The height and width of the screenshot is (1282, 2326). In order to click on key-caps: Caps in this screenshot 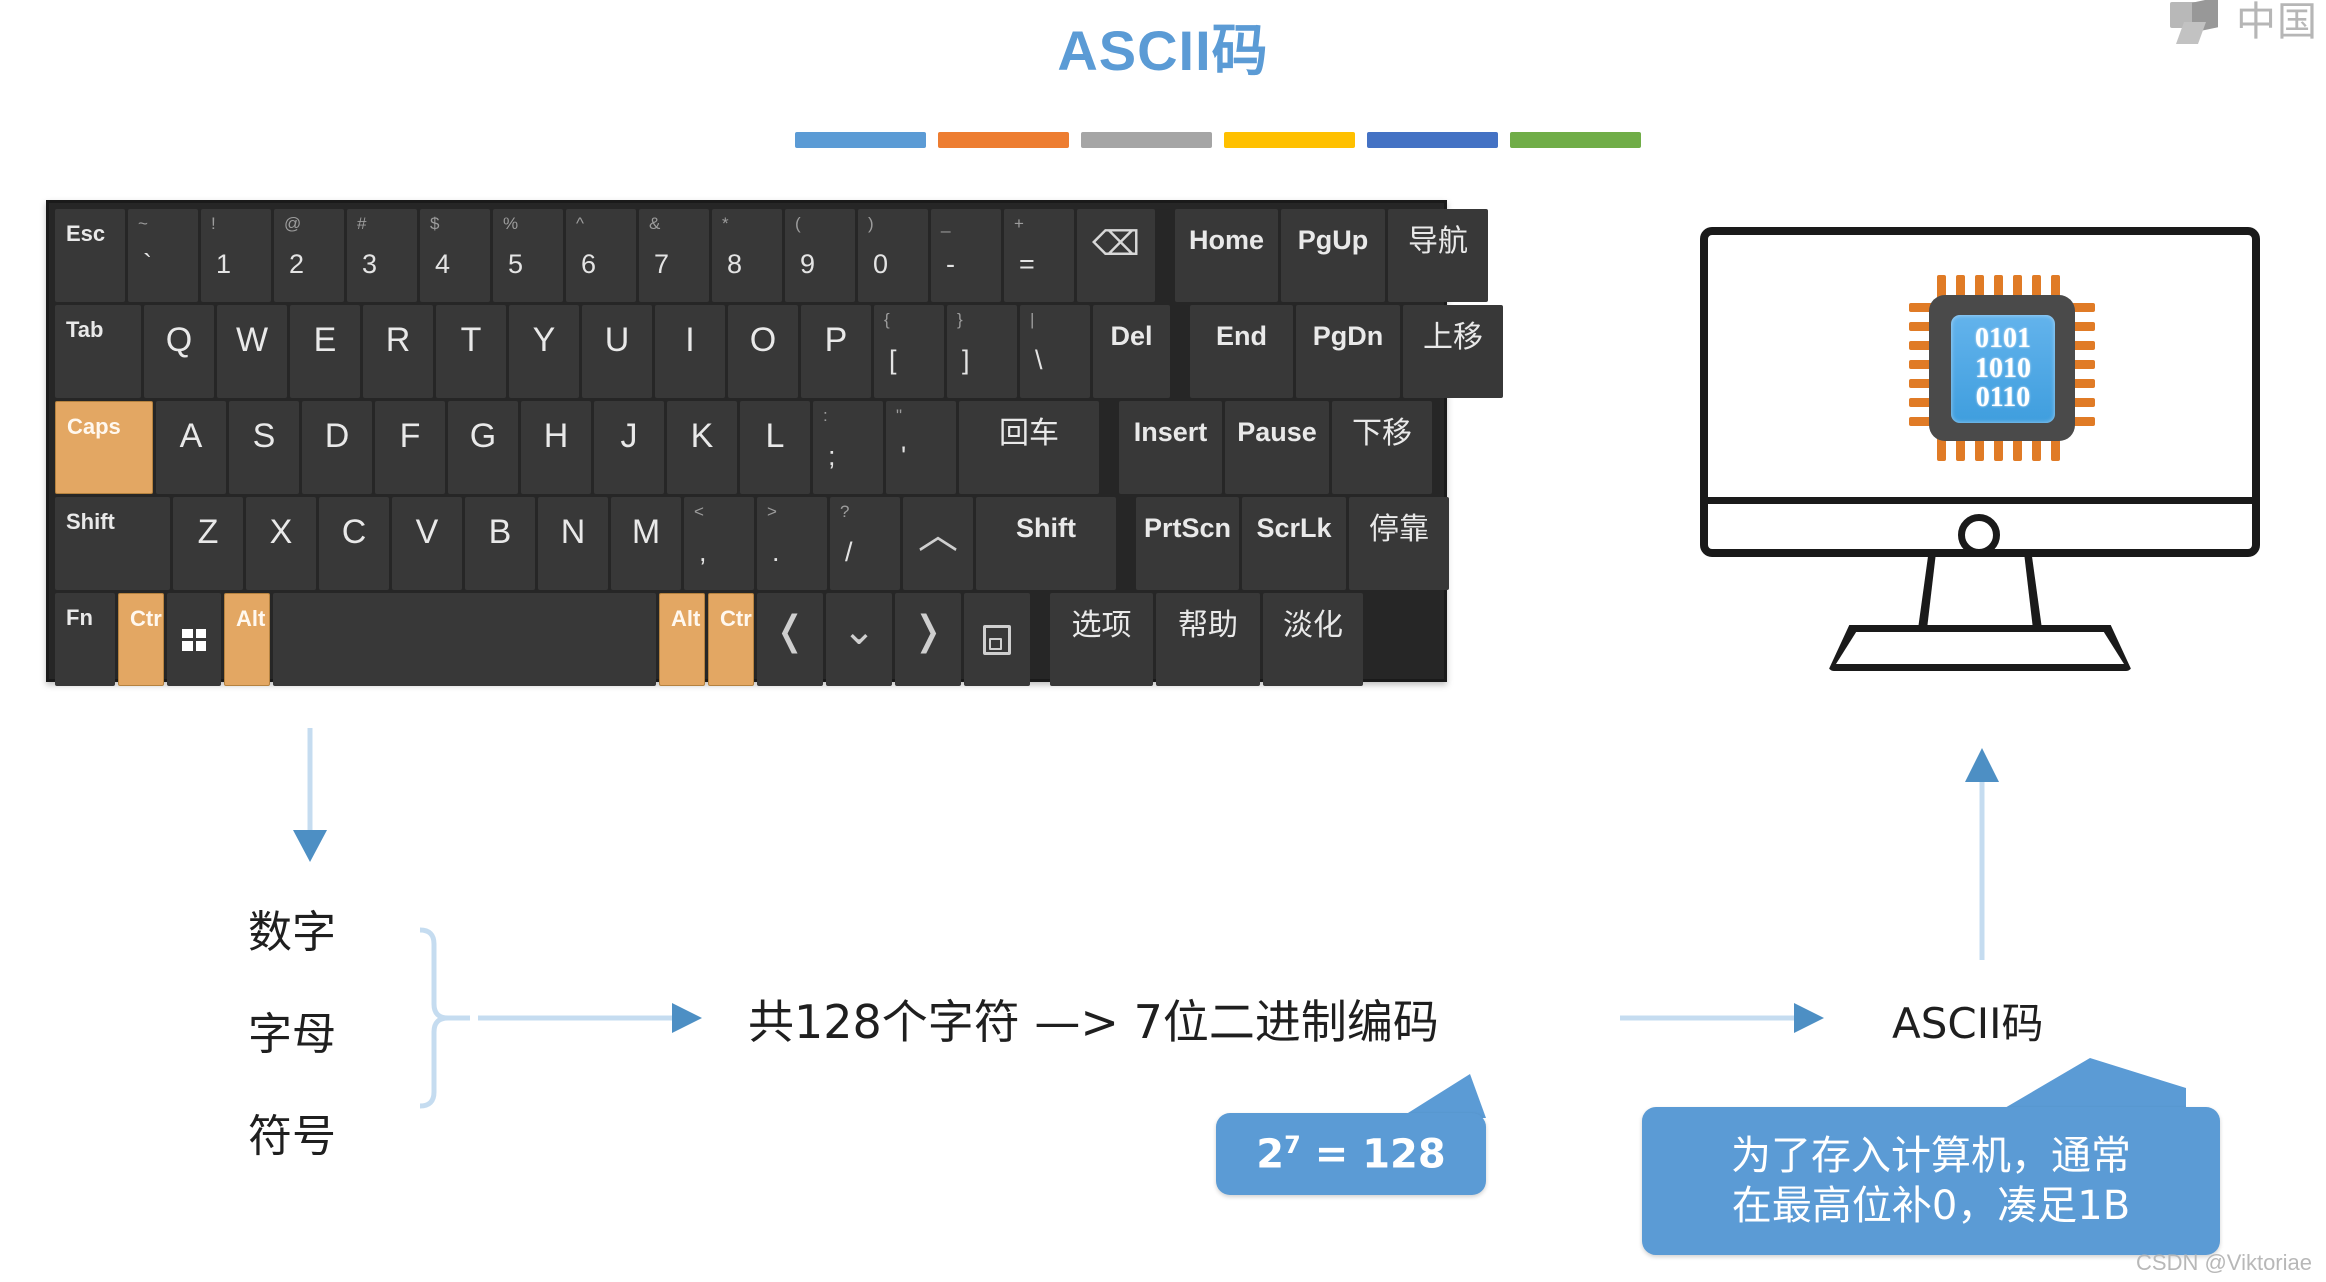, I will do `click(104, 447)`.